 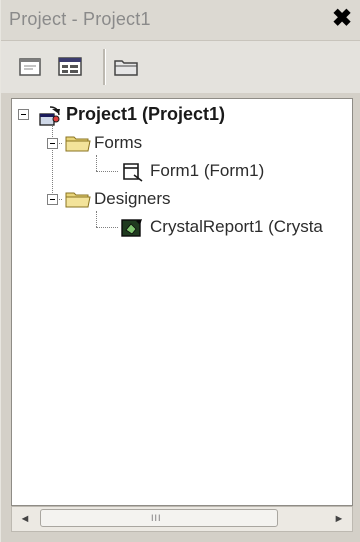 What do you see at coordinates (145, 114) in the screenshot?
I see `tree-label-project: Project1 (Project1)` at bounding box center [145, 114].